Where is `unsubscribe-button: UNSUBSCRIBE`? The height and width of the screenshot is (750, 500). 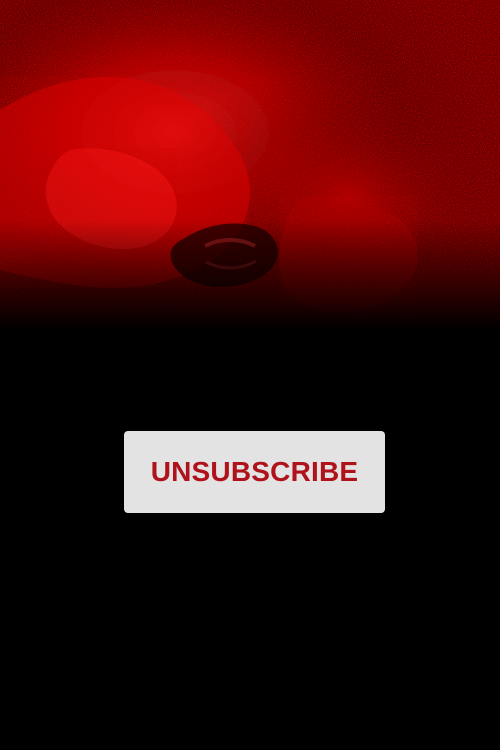 unsubscribe-button: UNSUBSCRIBE is located at coordinates (254, 472).